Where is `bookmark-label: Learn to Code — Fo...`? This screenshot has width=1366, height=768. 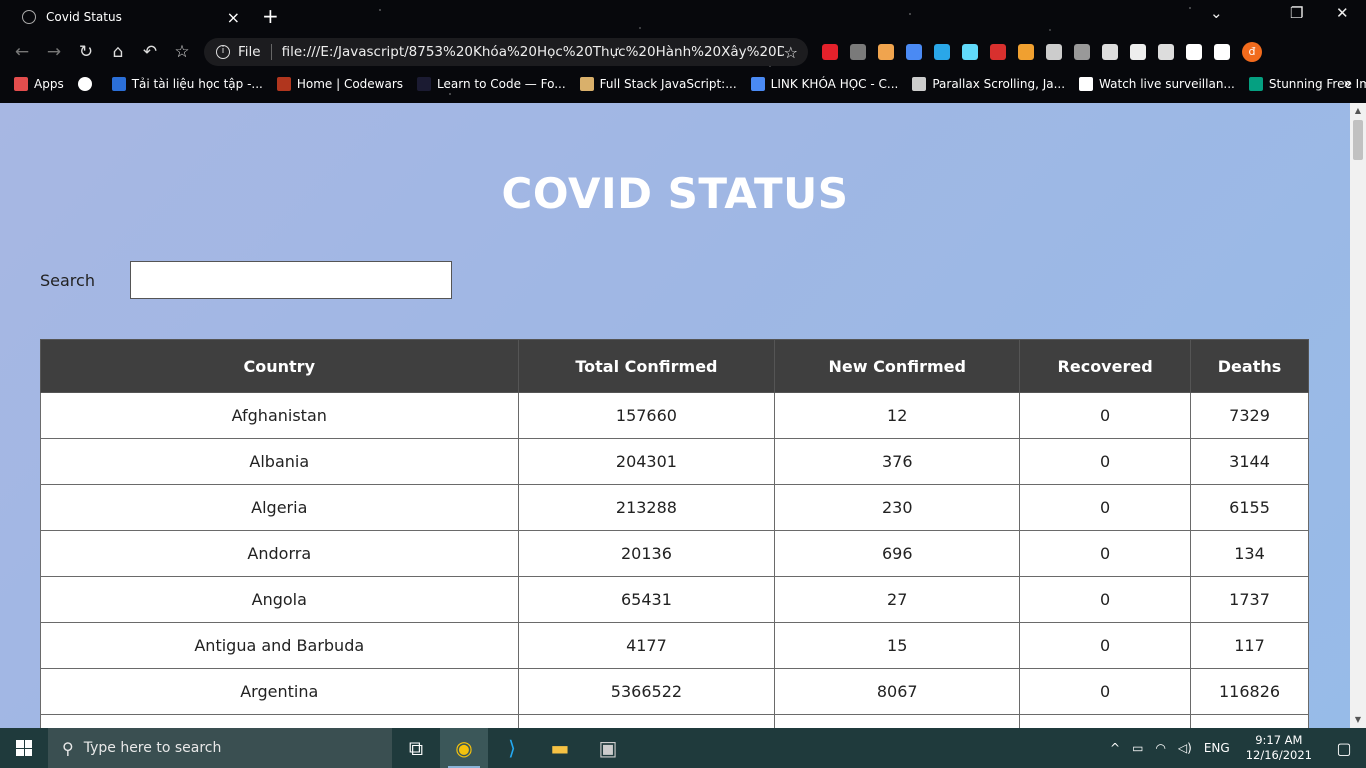 bookmark-label: Learn to Code — Fo... is located at coordinates (501, 84).